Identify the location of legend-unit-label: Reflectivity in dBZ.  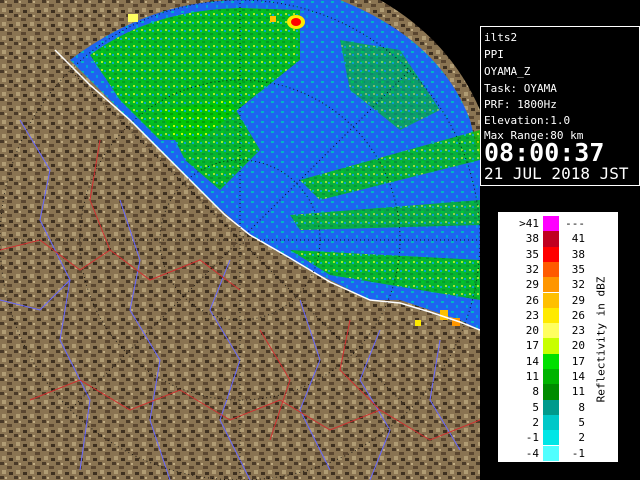
(598, 343).